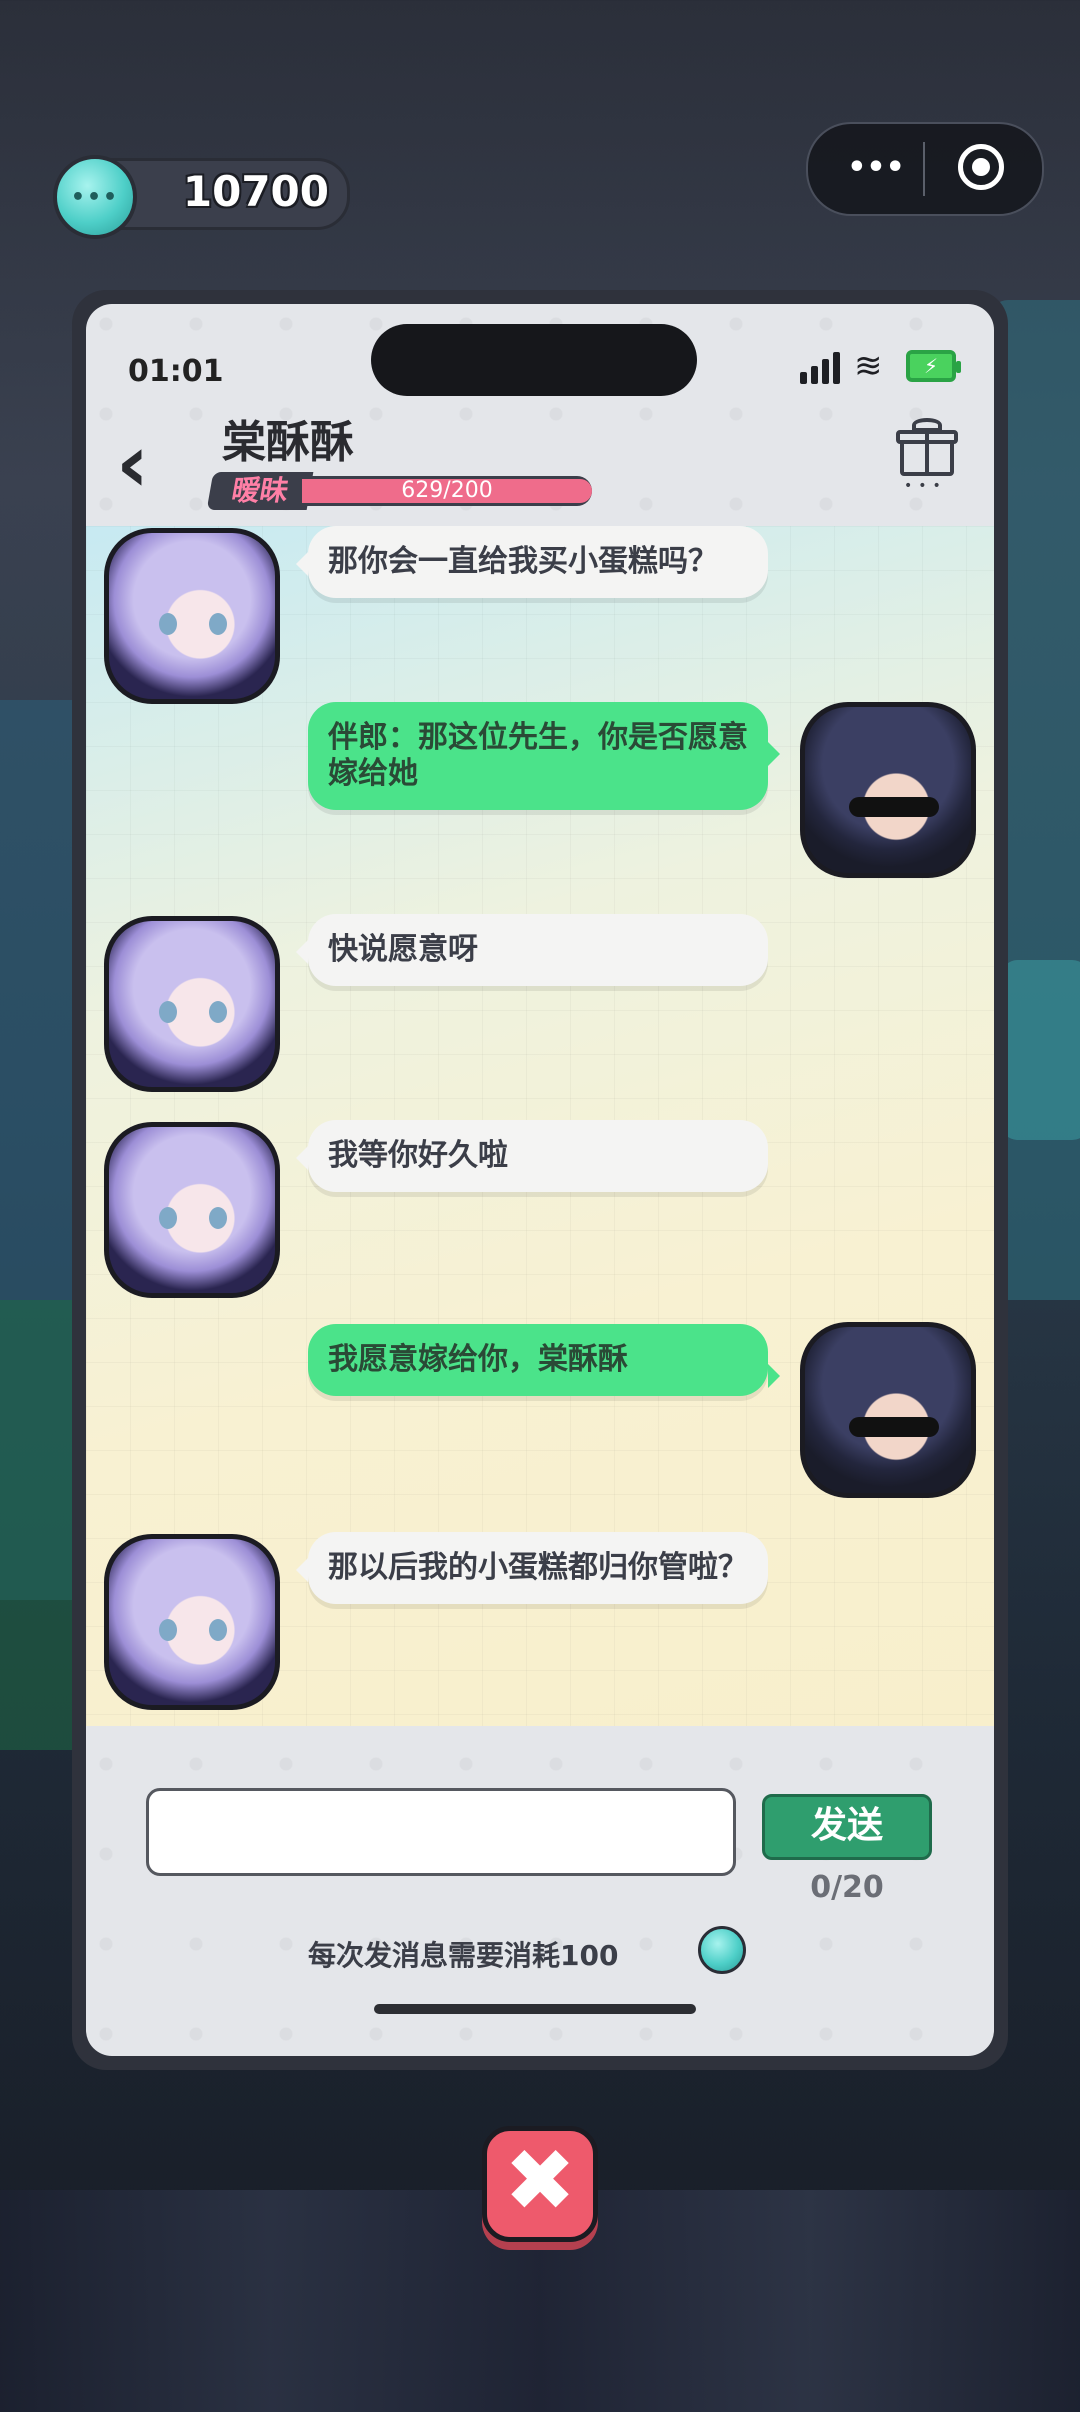 The width and height of the screenshot is (1080, 2412). I want to click on relationship-progress: 629/200, so click(447, 490).